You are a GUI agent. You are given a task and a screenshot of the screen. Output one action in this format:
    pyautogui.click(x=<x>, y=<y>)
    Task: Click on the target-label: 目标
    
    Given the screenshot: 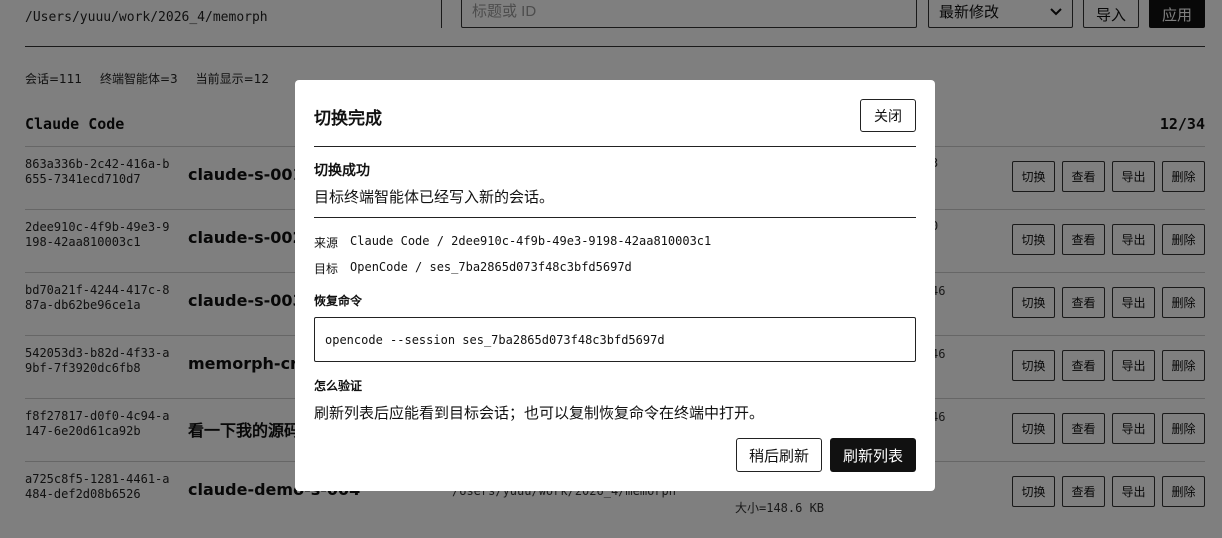 What is the action you would take?
    pyautogui.click(x=326, y=269)
    